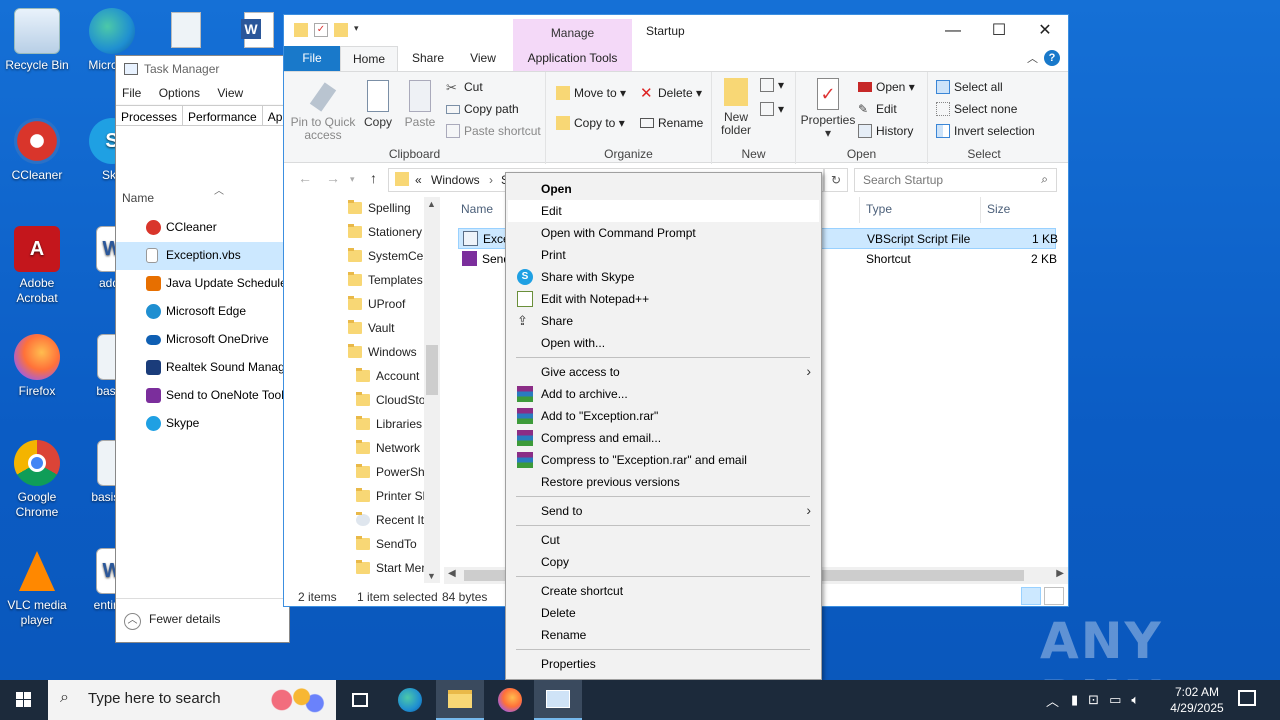 This screenshot has height=720, width=1280. I want to click on refresh-icon: ↻, so click(836, 180).